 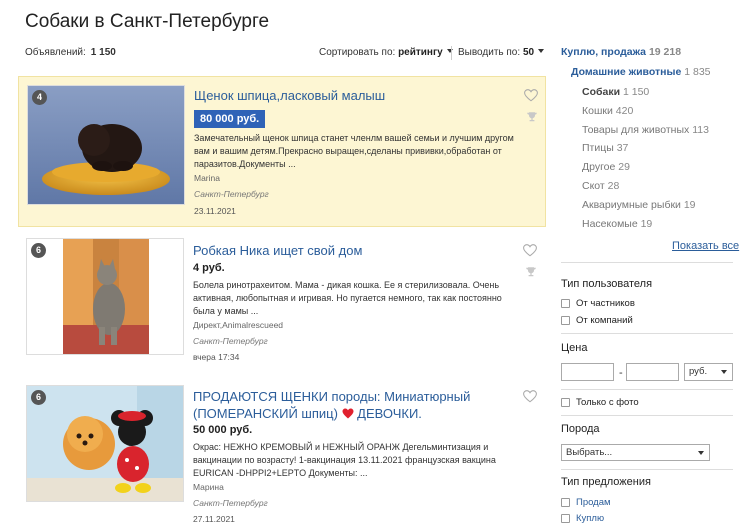 I want to click on page-title: Собаки в Санкт-Петербурге, so click(x=147, y=21).